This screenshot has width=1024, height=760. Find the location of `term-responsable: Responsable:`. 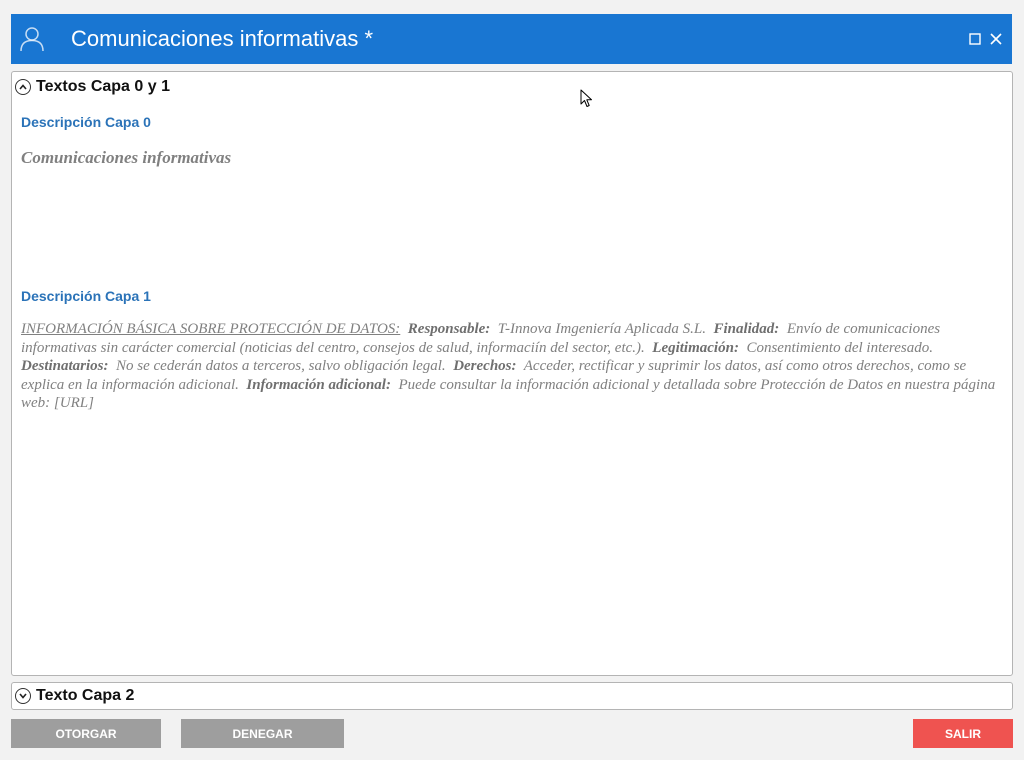

term-responsable: Responsable: is located at coordinates (449, 329).